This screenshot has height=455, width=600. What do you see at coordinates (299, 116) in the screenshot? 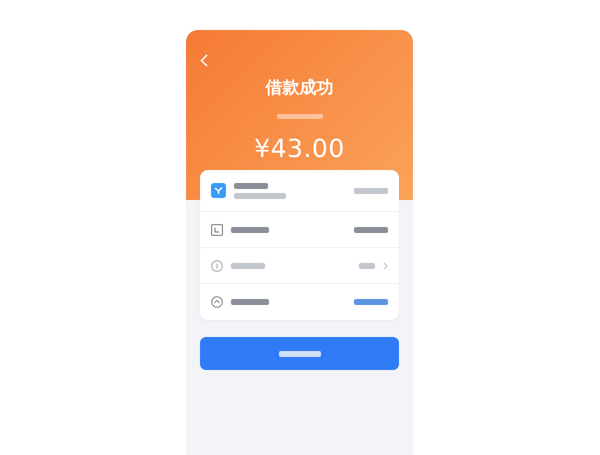
I see `blurred-subtitle` at bounding box center [299, 116].